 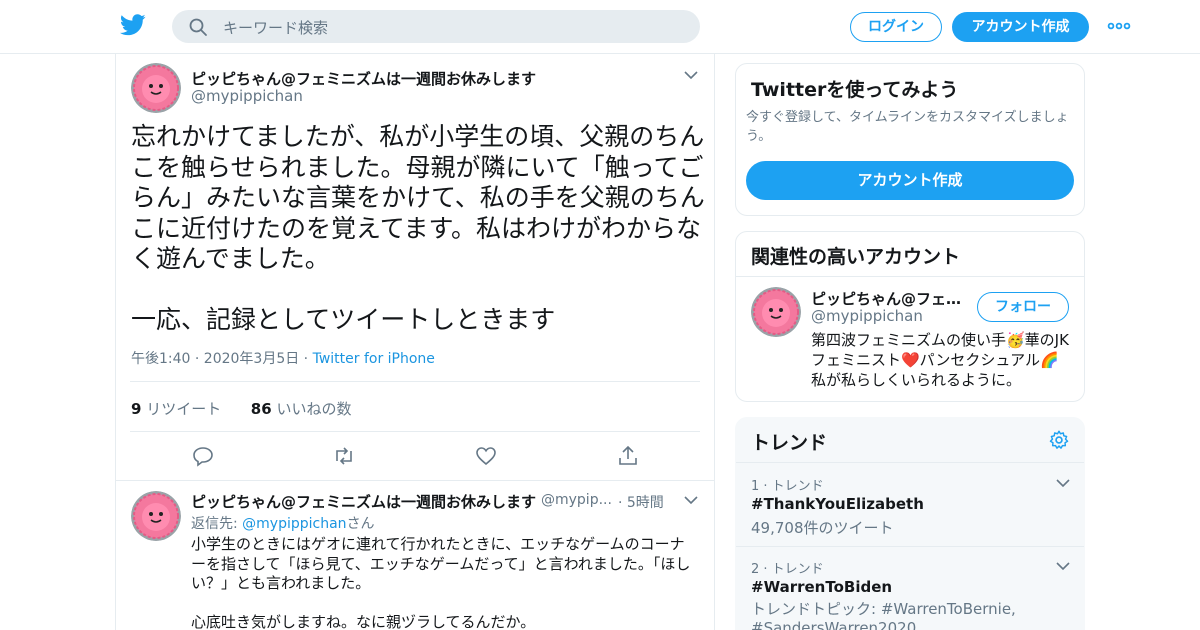 I want to click on related-account-handle: @mypippichan, so click(x=867, y=316).